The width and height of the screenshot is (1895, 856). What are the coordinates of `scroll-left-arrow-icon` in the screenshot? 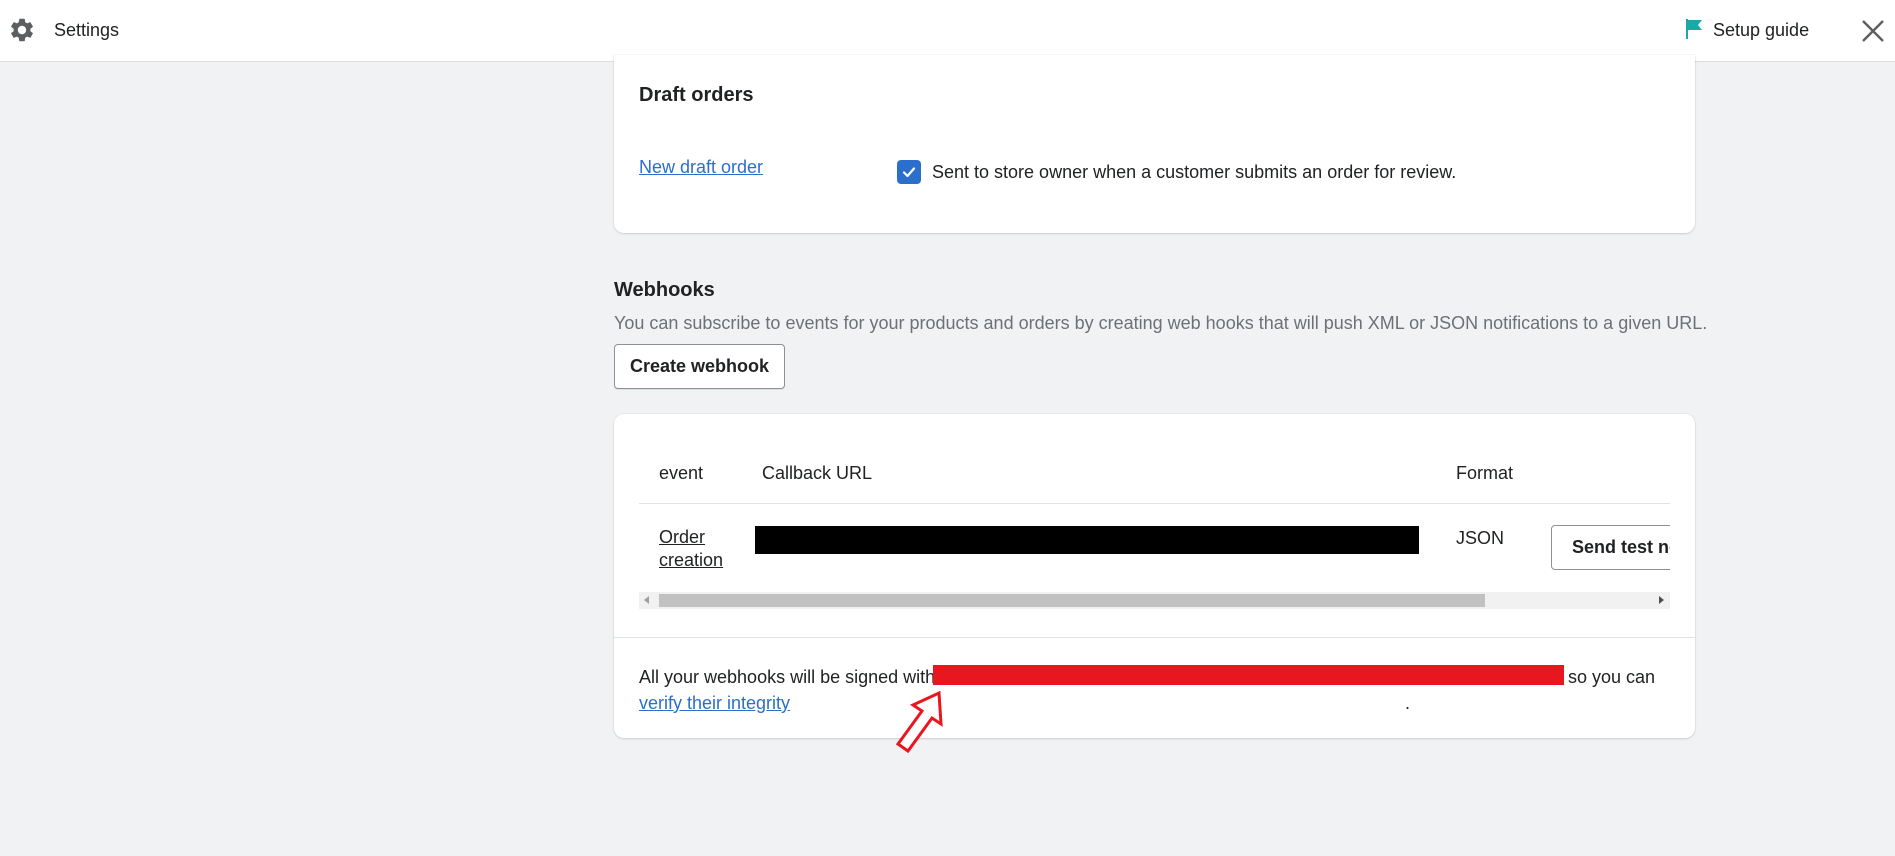 It's located at (646, 600).